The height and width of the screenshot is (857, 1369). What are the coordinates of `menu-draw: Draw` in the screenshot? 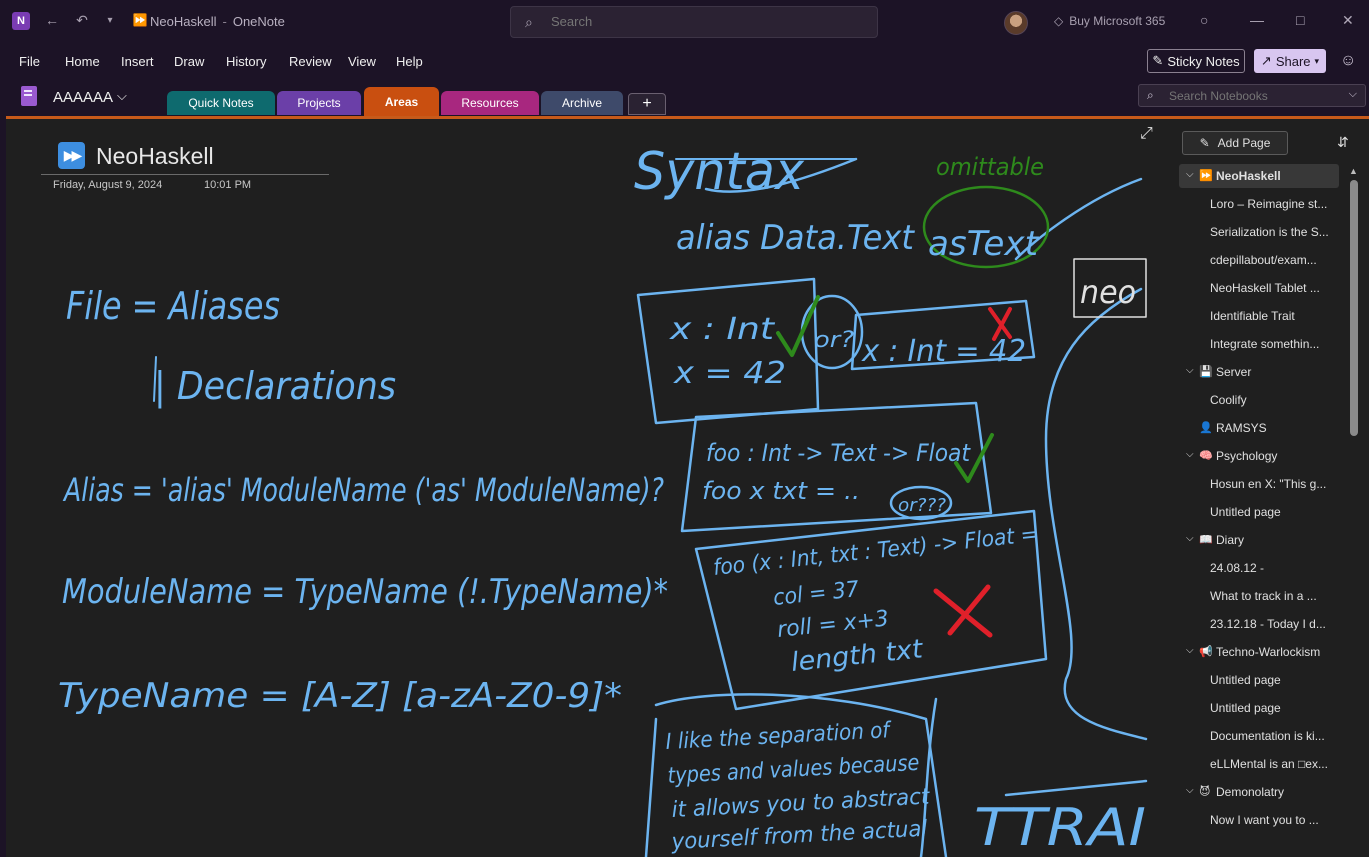 It's located at (189, 61).